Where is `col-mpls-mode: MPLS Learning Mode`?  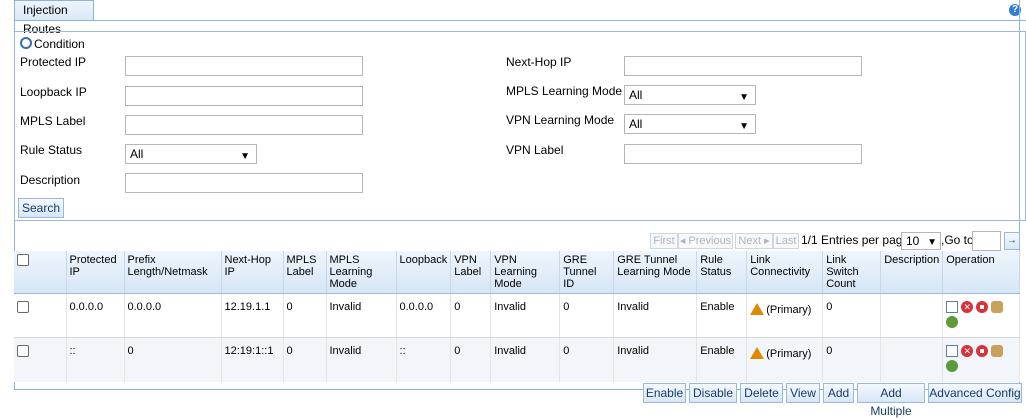
col-mpls-mode: MPLS Learning Mode is located at coordinates (361, 272).